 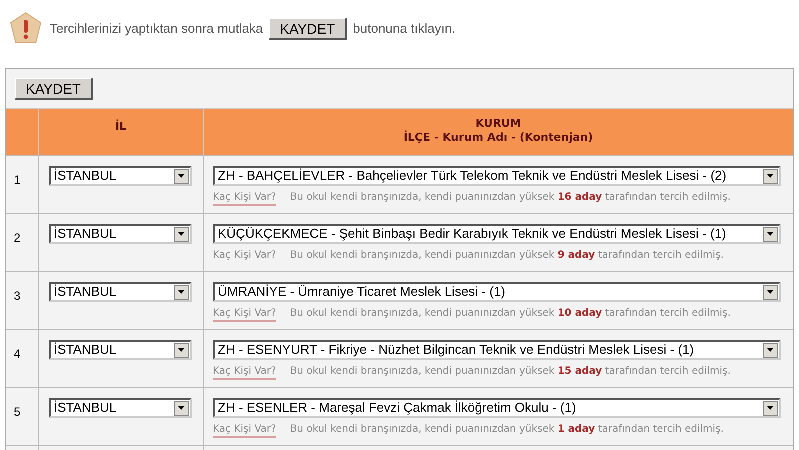 What do you see at coordinates (510, 372) in the screenshot?
I see `info-text: Bu okul kendi branşınızda, kendi puanınızdan yüksek 15 aday tarafından tercih edilmiş.` at bounding box center [510, 372].